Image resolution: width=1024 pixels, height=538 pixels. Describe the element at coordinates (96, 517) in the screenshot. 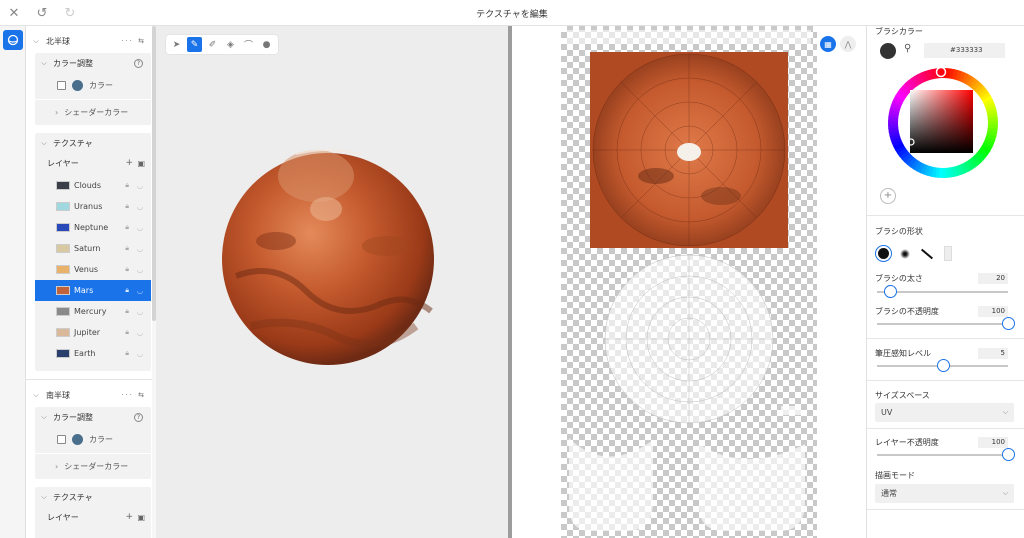

I see `layers-header: レイヤー + ▣` at that location.